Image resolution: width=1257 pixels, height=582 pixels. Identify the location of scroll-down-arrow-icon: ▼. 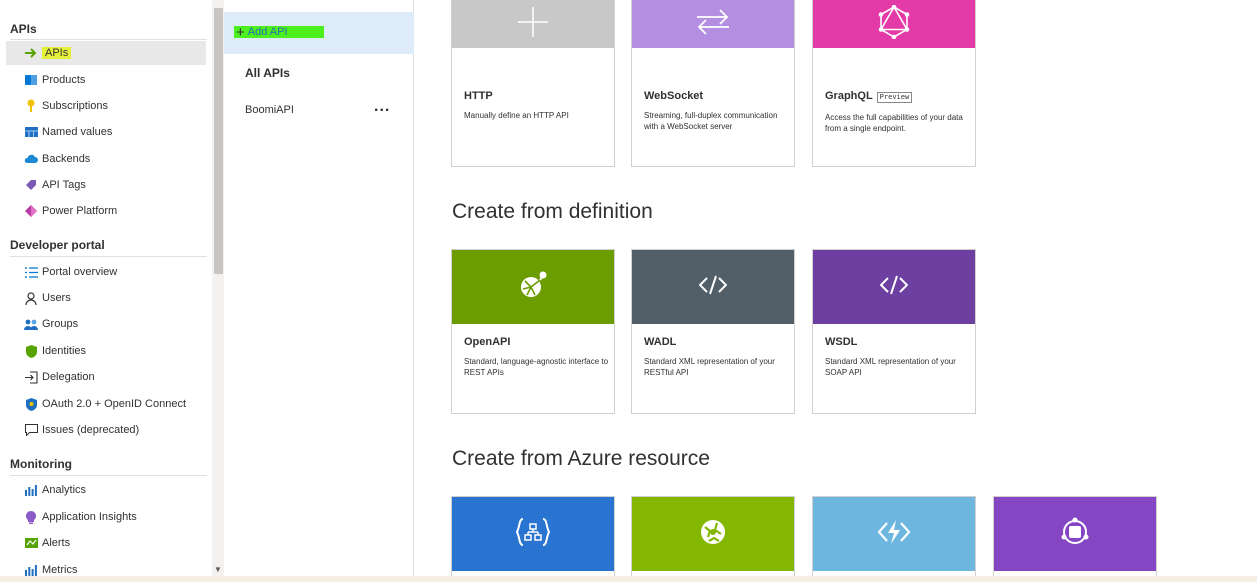
(218, 569).